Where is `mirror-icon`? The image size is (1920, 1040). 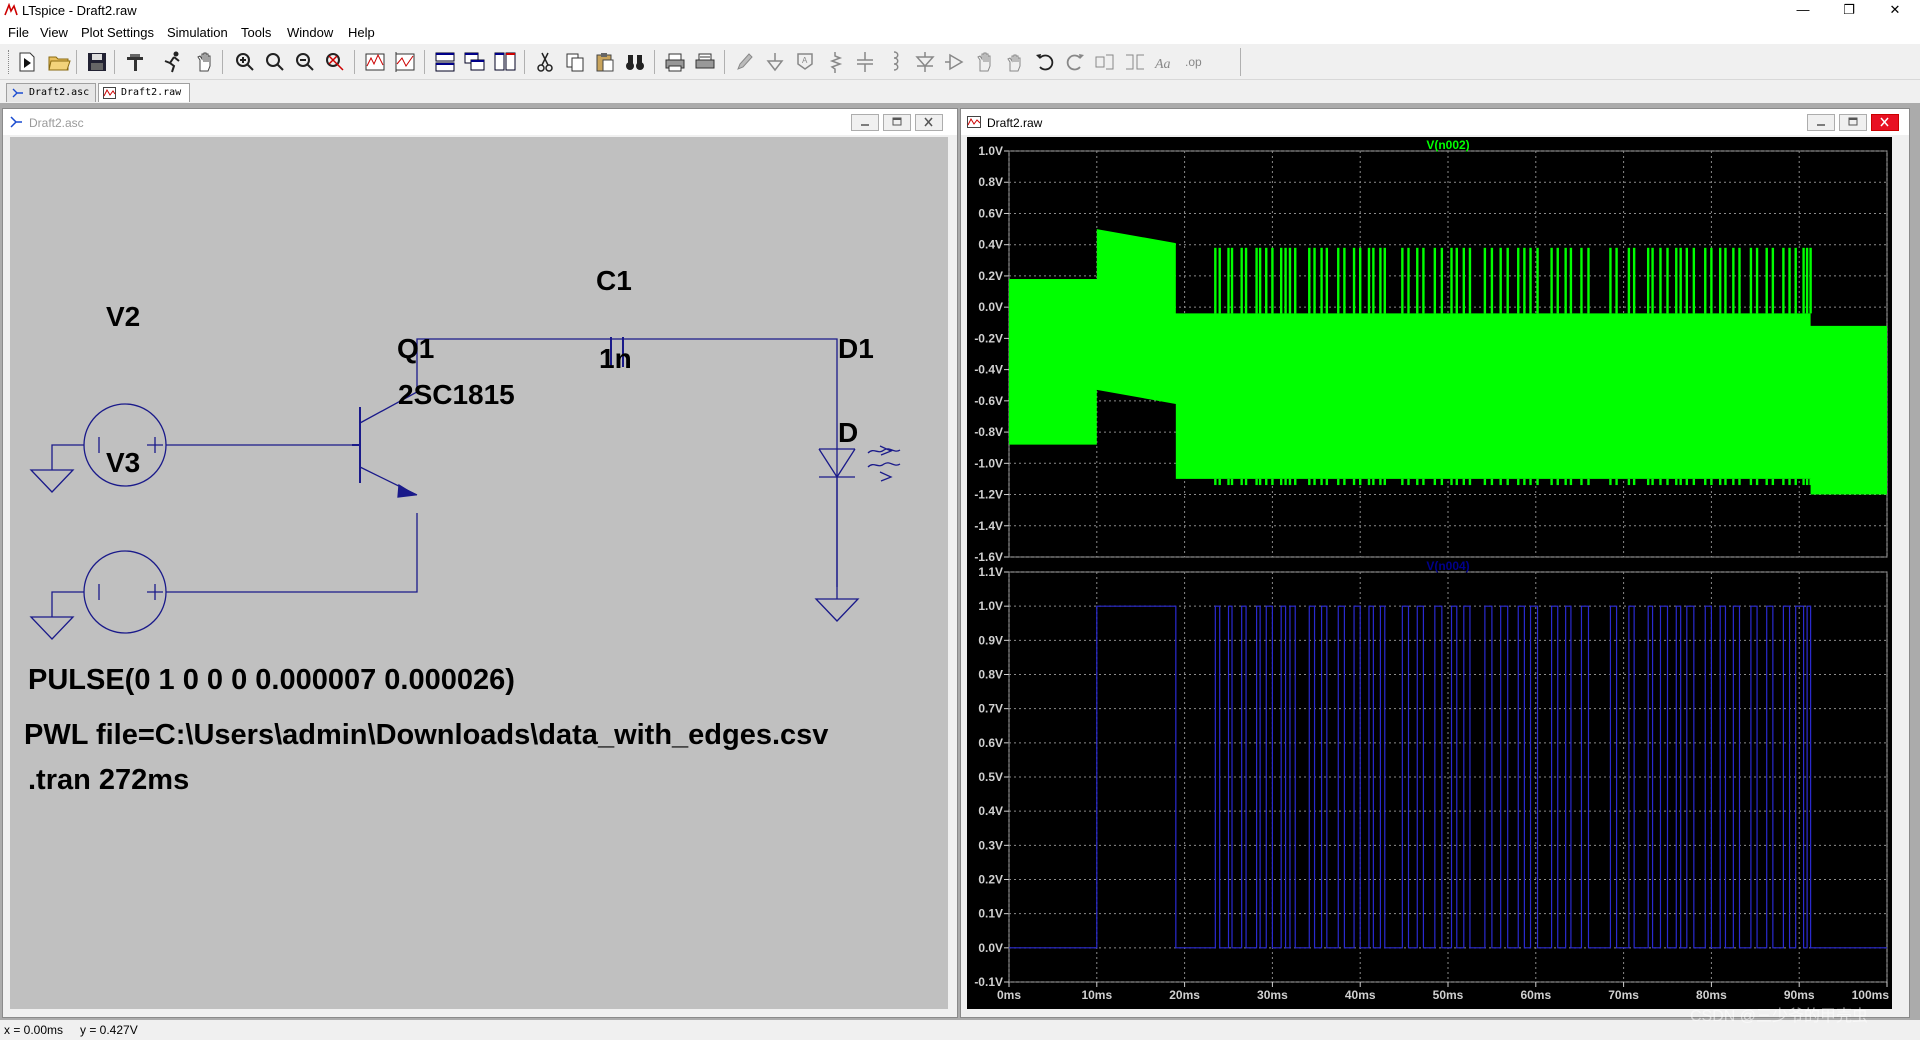 mirror-icon is located at coordinates (1135, 62).